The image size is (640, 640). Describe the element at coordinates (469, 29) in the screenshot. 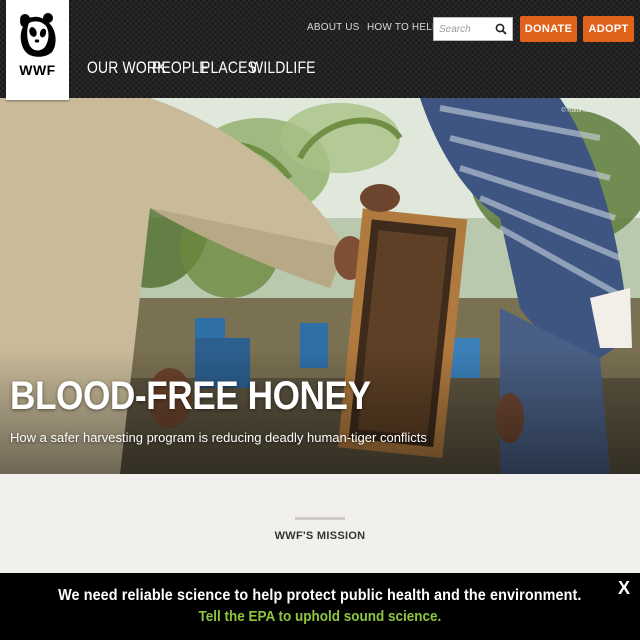

I see `search-input` at that location.